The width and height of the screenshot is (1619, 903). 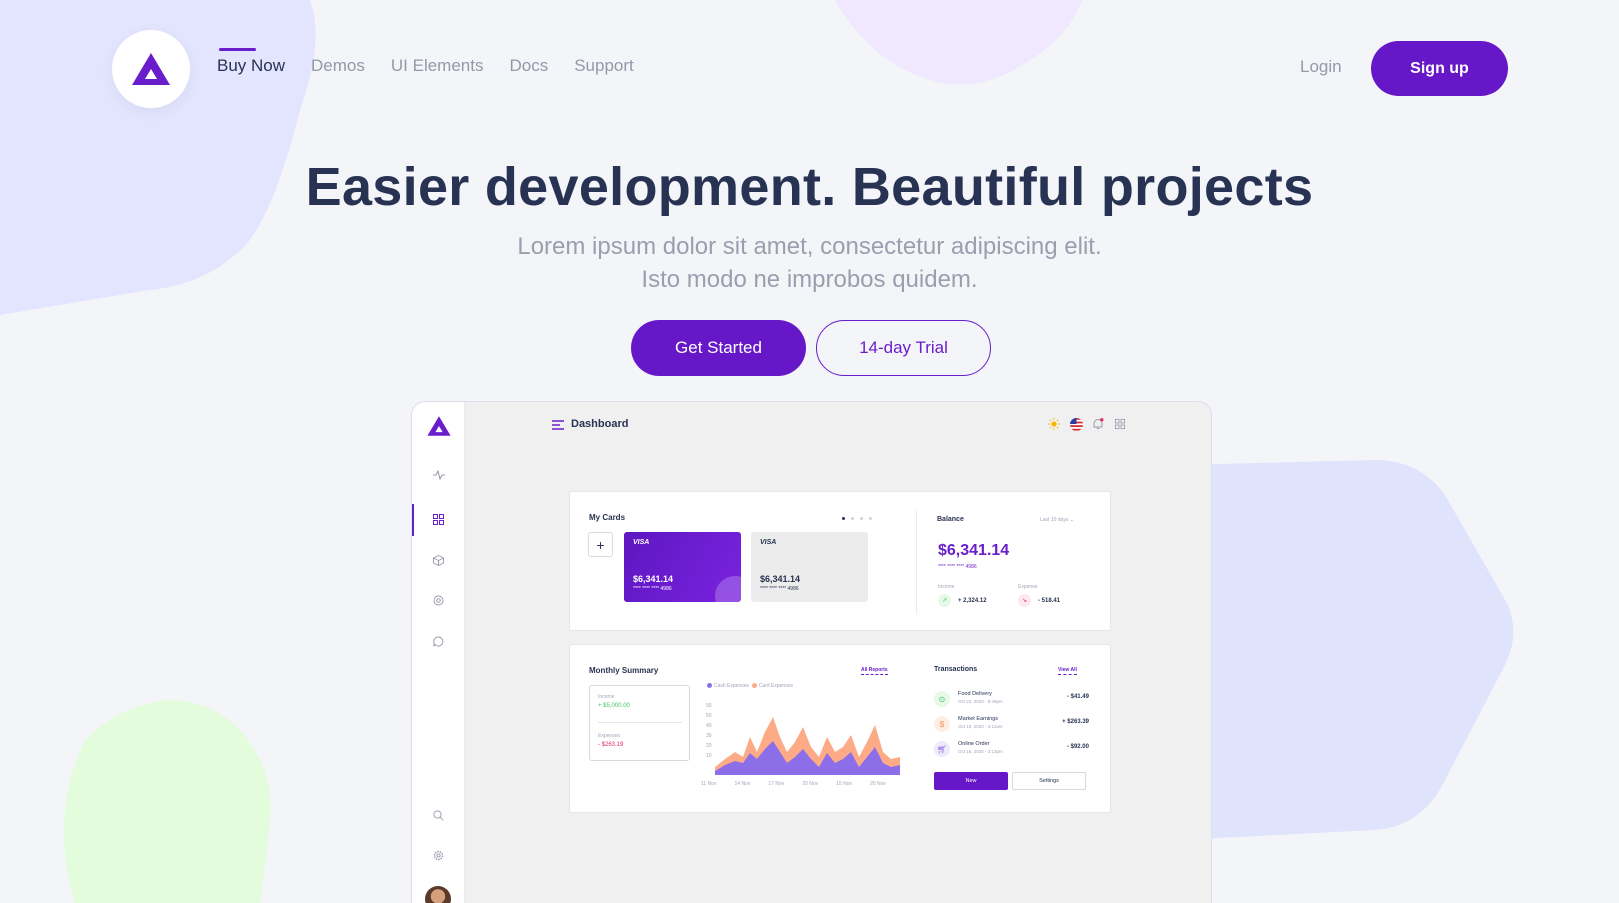 I want to click on legend-cash: Cash Expenses, so click(x=732, y=686).